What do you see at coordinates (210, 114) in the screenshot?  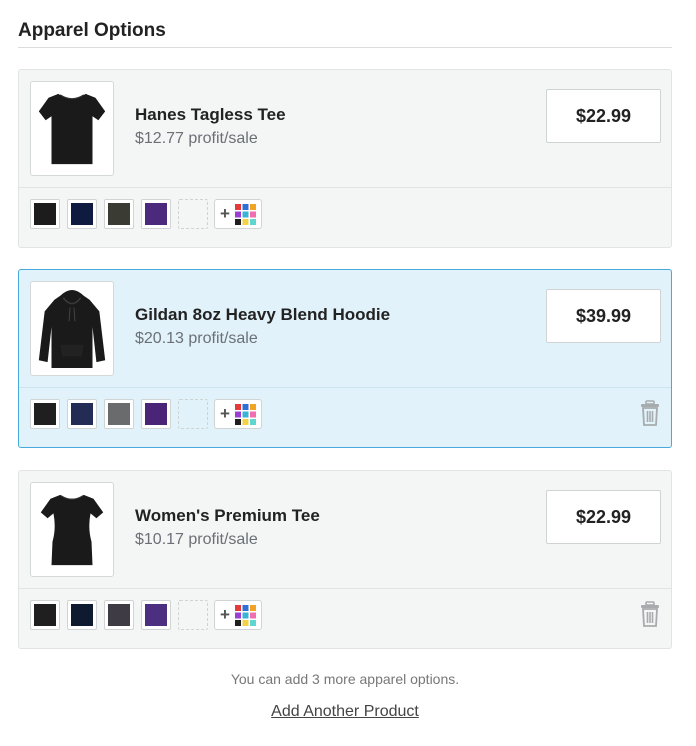 I see `product-name: Hanes Tagless Tee` at bounding box center [210, 114].